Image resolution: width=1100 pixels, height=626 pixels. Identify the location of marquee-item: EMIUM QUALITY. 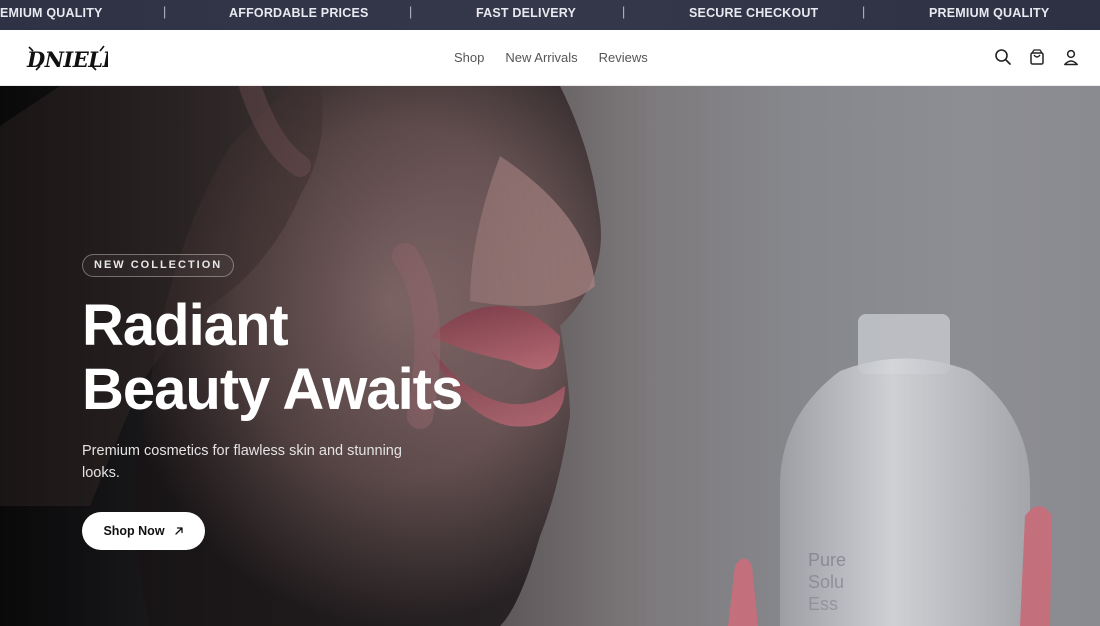
(51, 13).